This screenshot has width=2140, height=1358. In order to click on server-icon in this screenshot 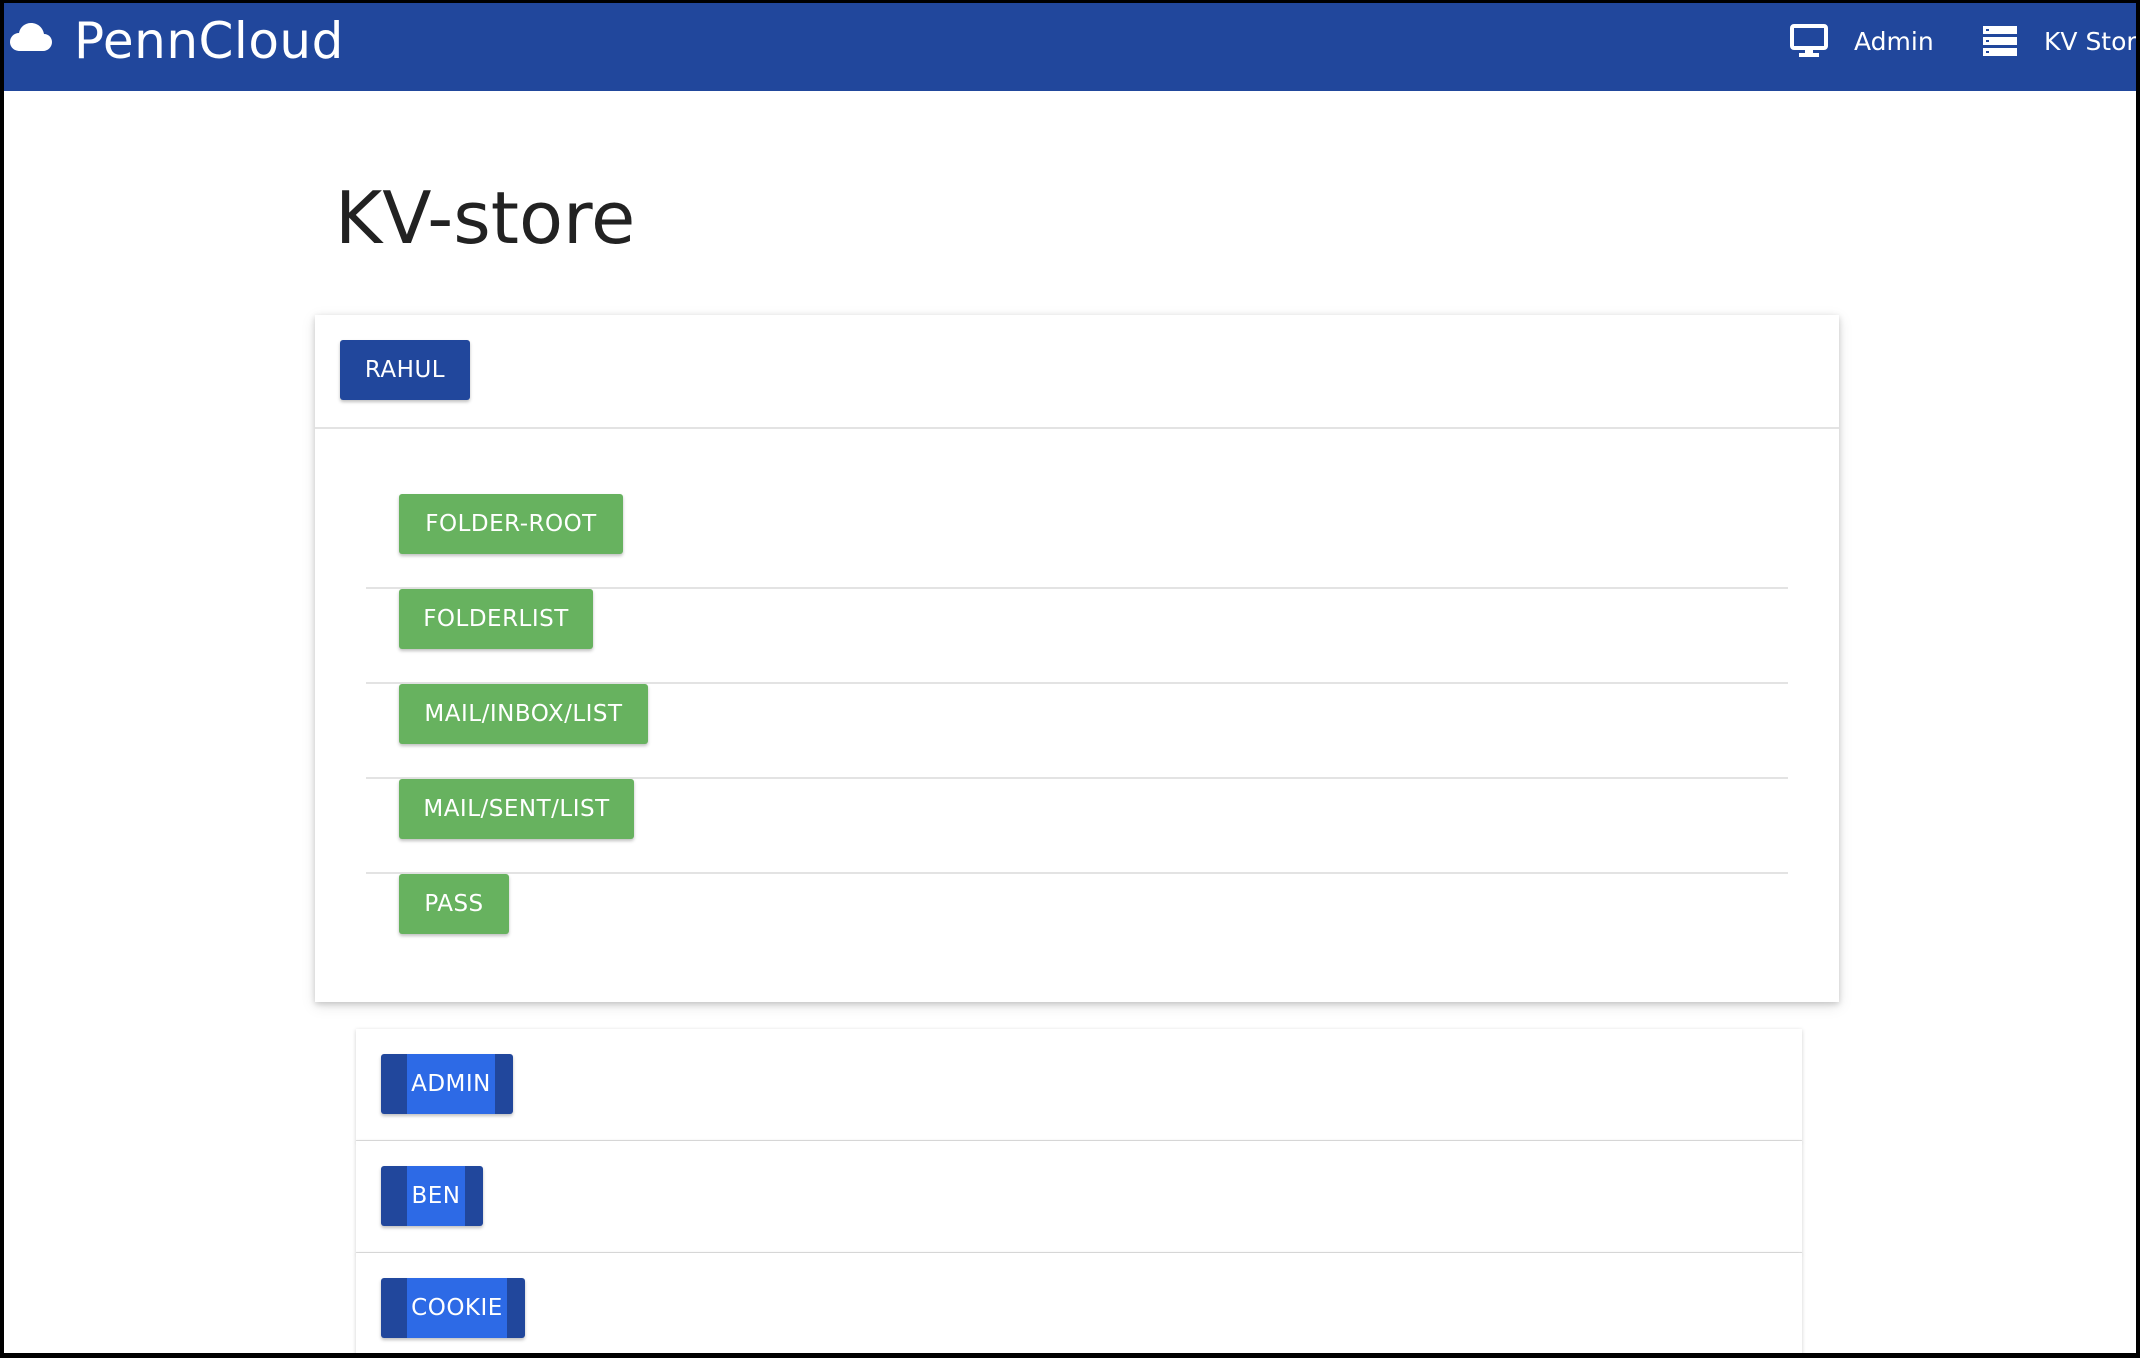, I will do `click(2000, 41)`.